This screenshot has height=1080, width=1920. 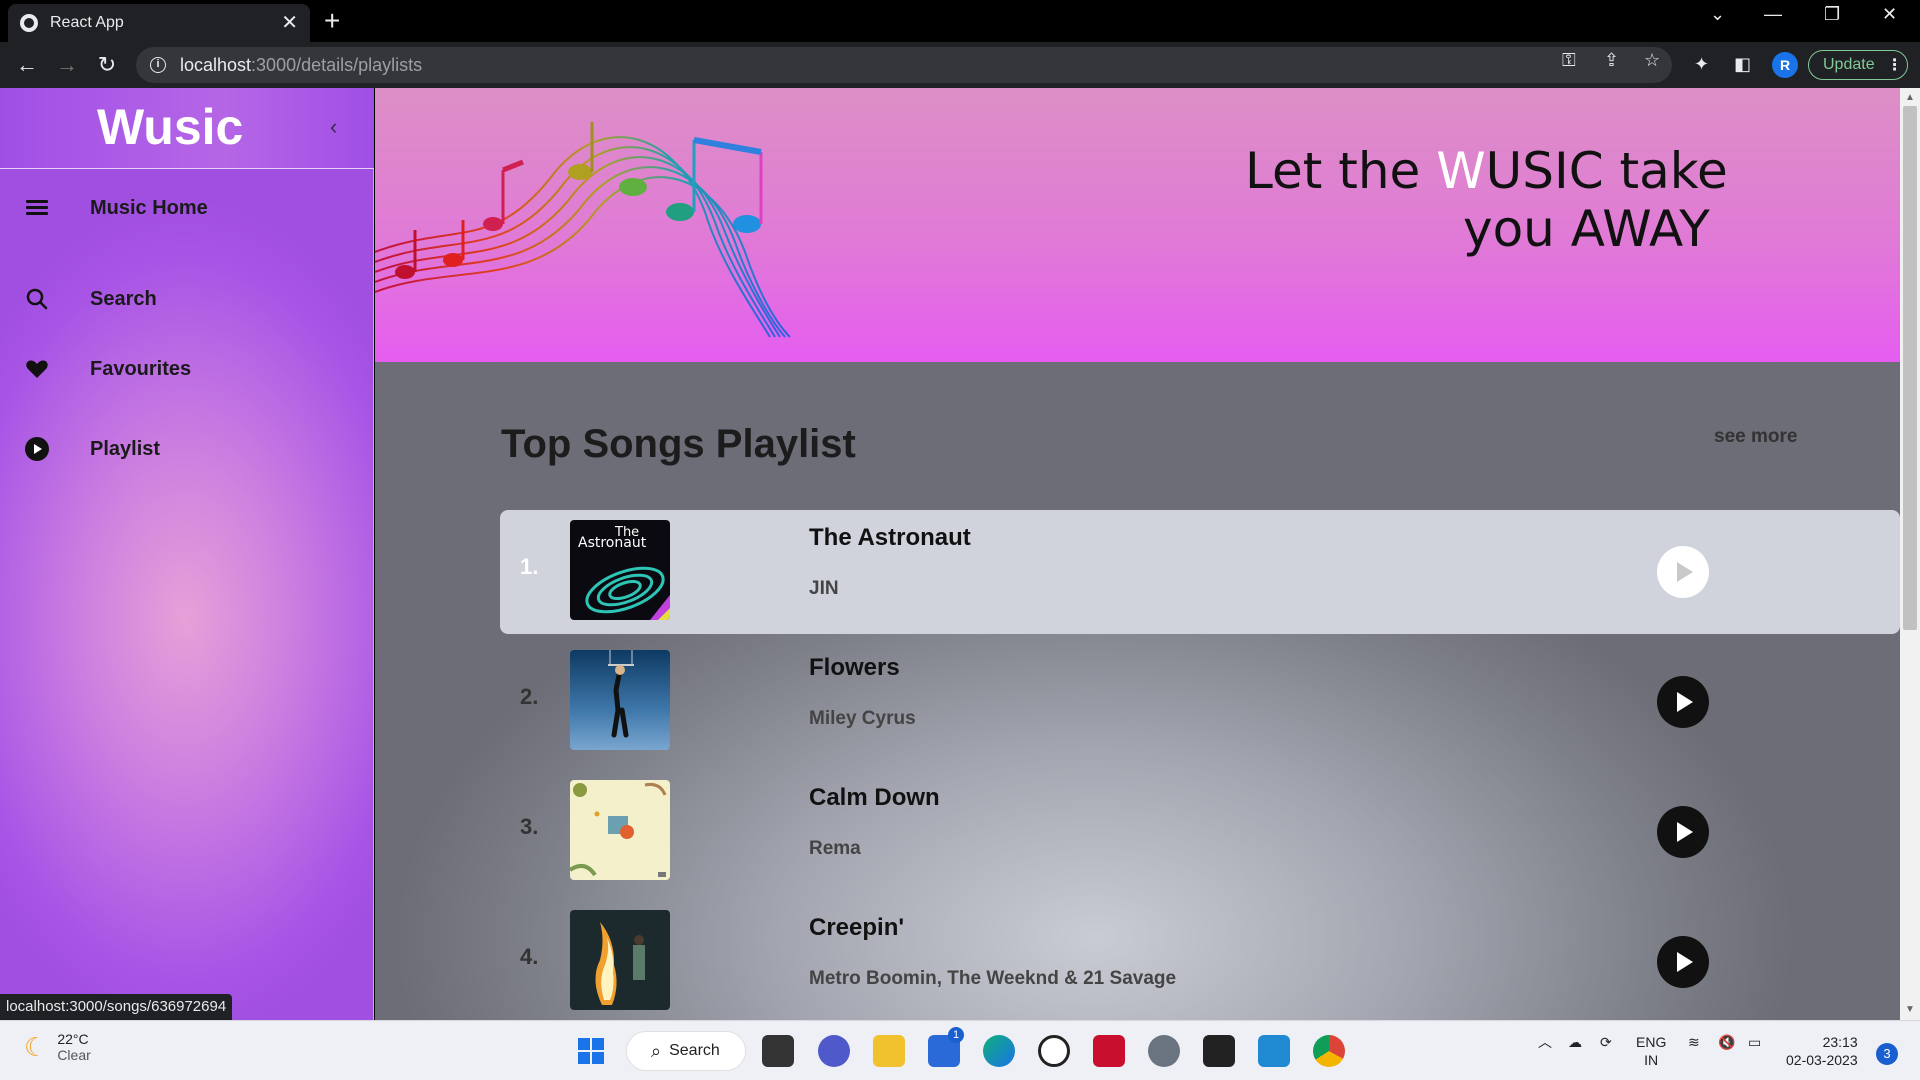 What do you see at coordinates (1840, 1042) in the screenshot?
I see `clock-time: 23:13` at bounding box center [1840, 1042].